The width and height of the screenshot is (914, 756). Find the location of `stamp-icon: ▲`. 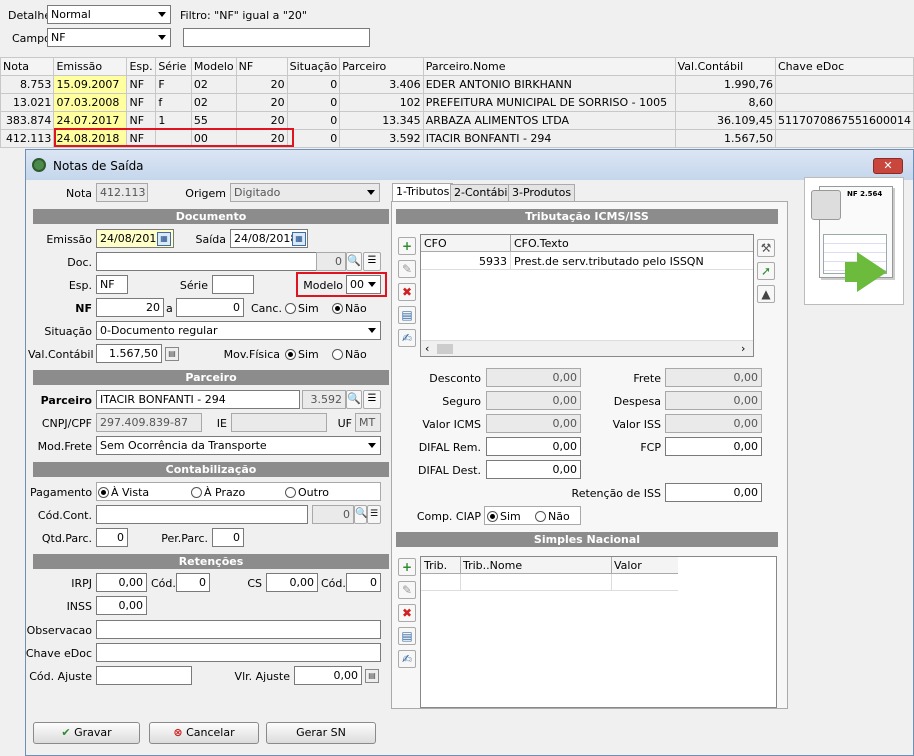

stamp-icon: ▲ is located at coordinates (766, 294).